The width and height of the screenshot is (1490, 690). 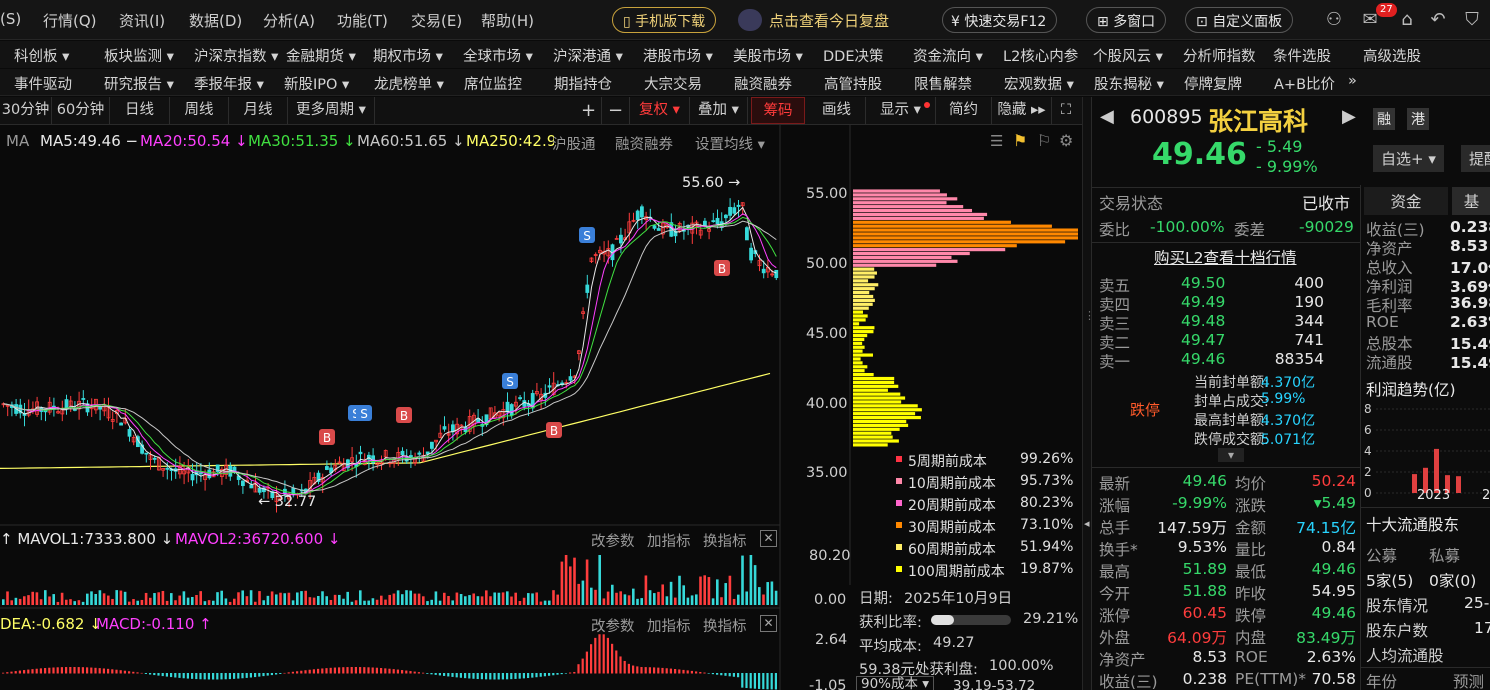 I want to click on mobile-download-button: ▯ 手机版下载, so click(x=664, y=20).